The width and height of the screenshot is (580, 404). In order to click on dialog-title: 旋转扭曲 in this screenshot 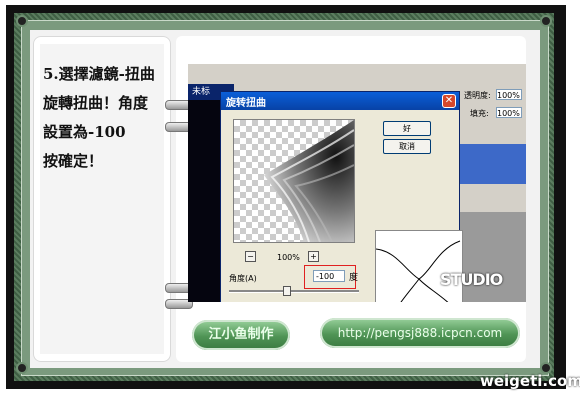, I will do `click(246, 103)`.